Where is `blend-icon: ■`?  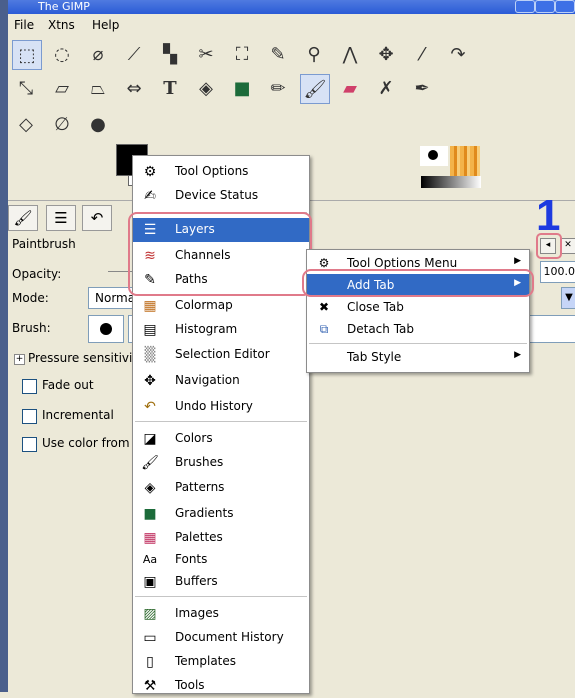 blend-icon: ■ is located at coordinates (242, 88).